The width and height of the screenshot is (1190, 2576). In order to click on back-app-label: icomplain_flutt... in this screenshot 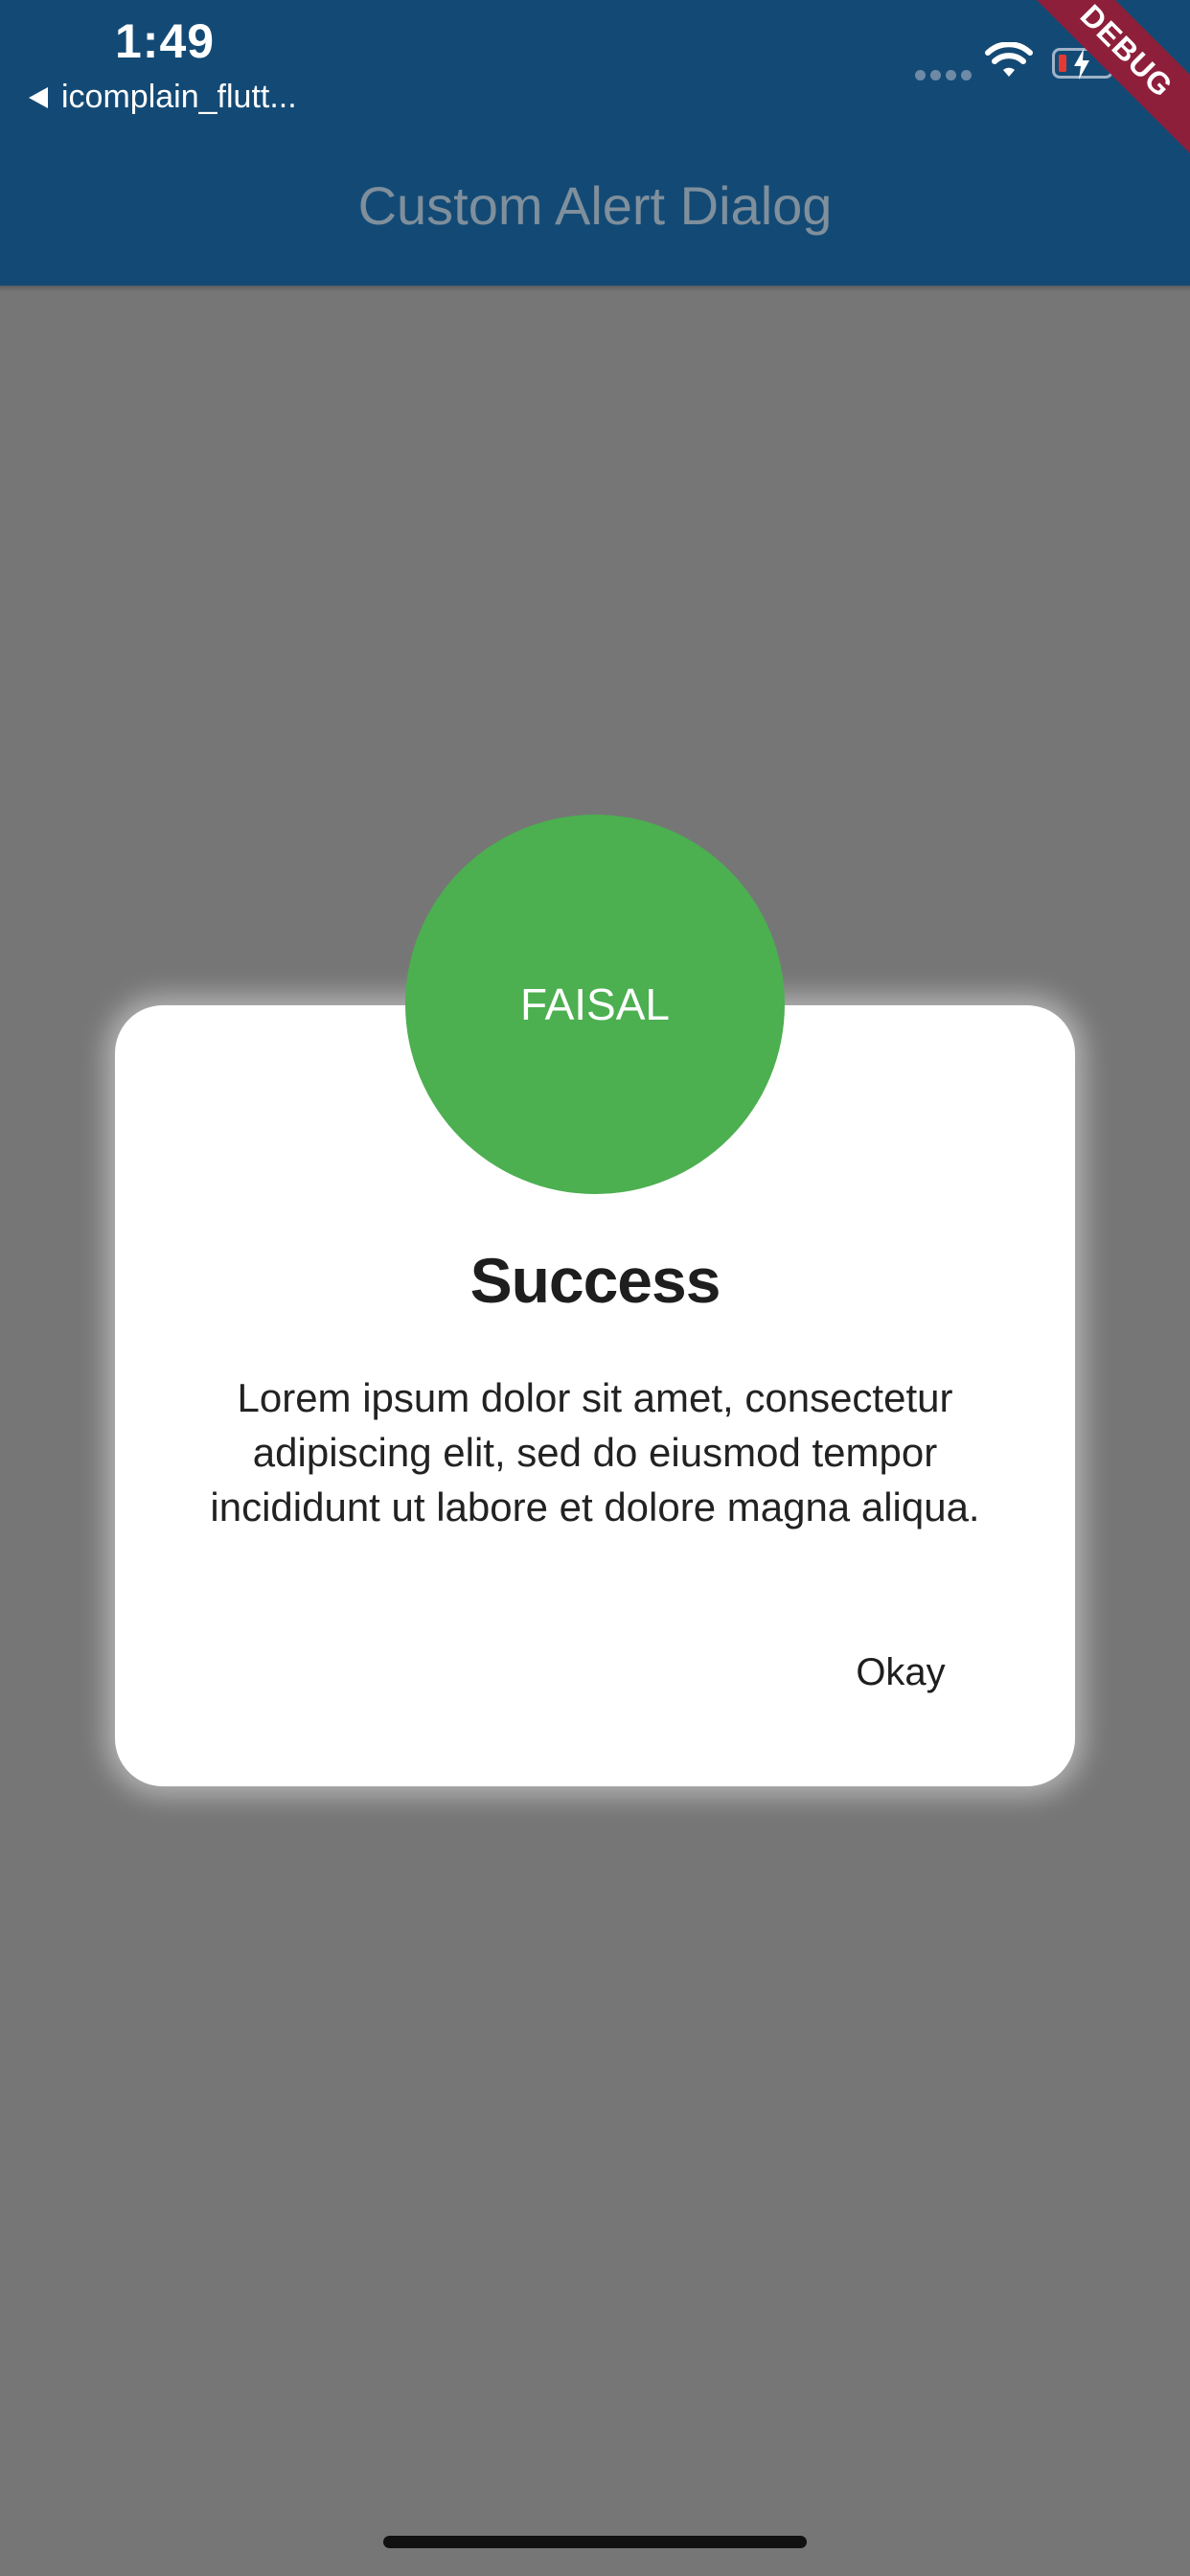, I will do `click(179, 97)`.